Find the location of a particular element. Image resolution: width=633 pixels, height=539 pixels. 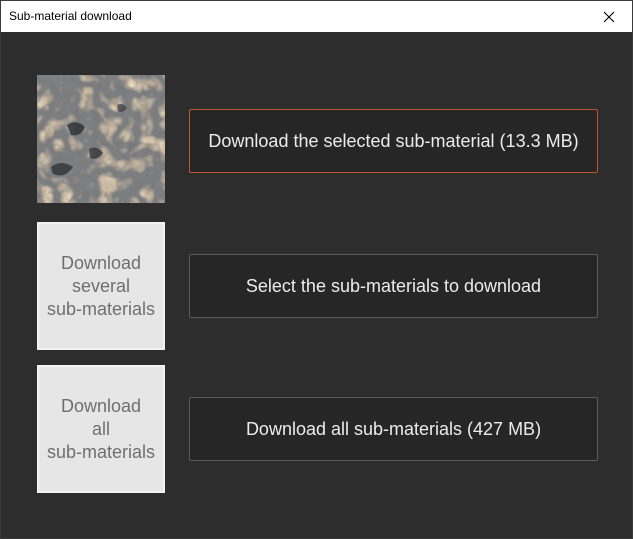

close-button is located at coordinates (609, 16).